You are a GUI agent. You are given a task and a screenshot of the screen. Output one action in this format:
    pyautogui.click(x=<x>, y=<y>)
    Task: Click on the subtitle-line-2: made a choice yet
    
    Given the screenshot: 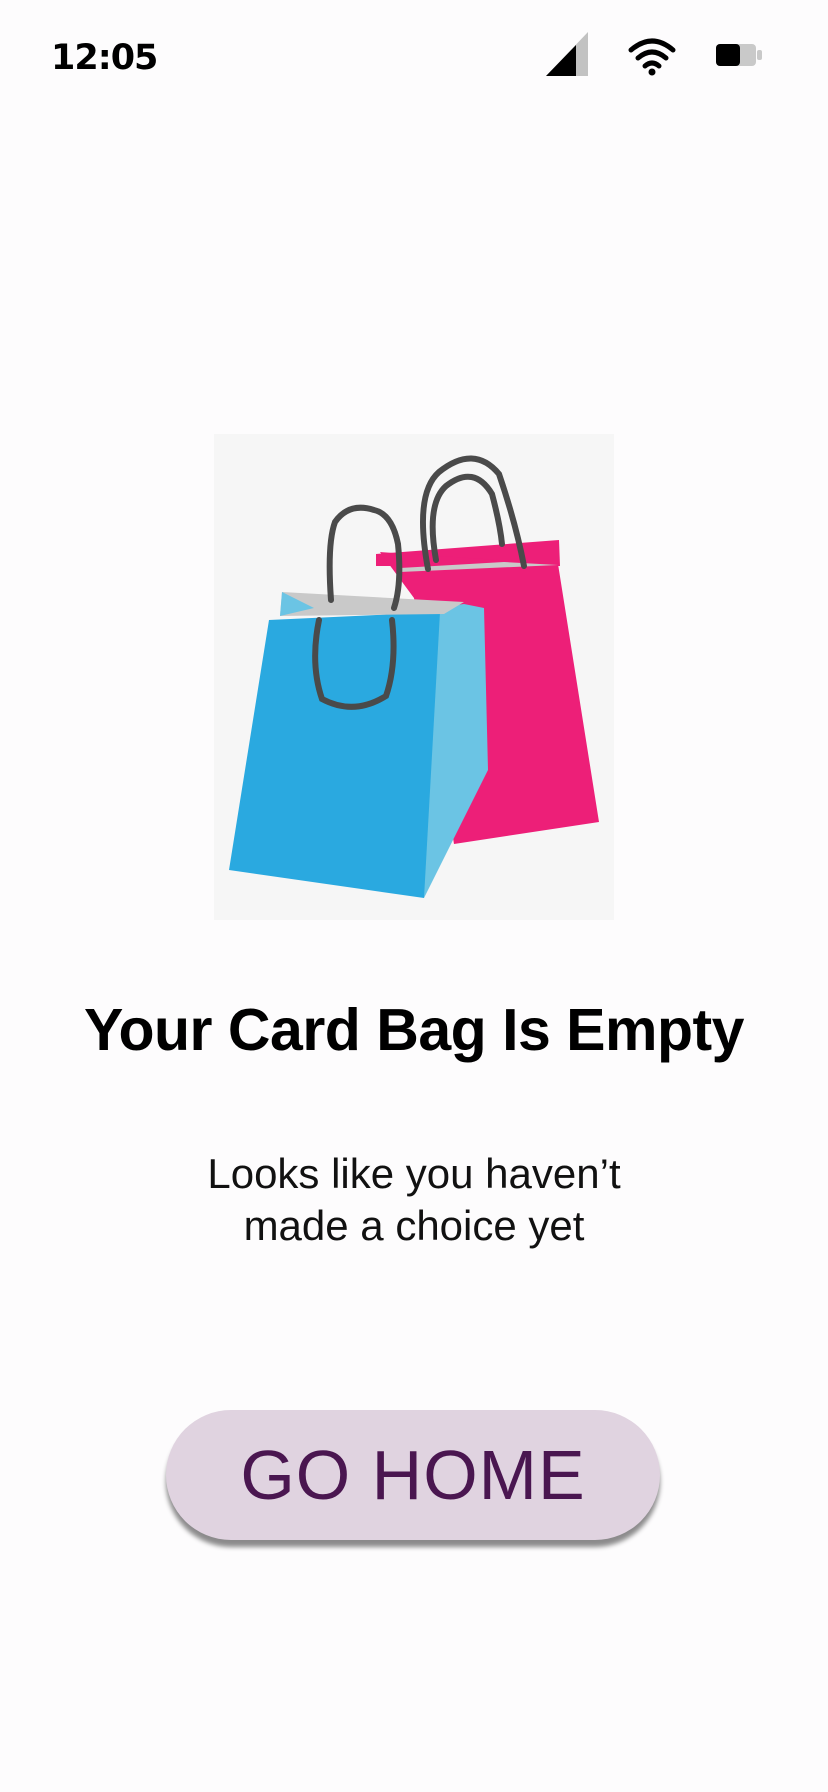 What is the action you would take?
    pyautogui.click(x=414, y=1225)
    